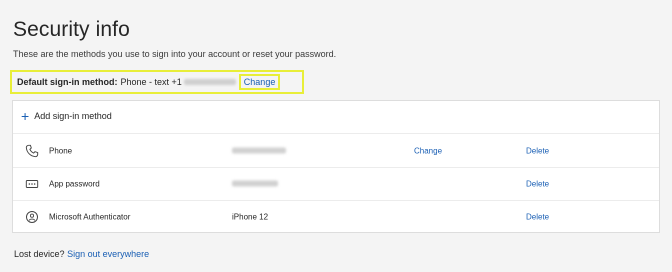  I want to click on method-row-app-password: App password Delete, so click(336, 183).